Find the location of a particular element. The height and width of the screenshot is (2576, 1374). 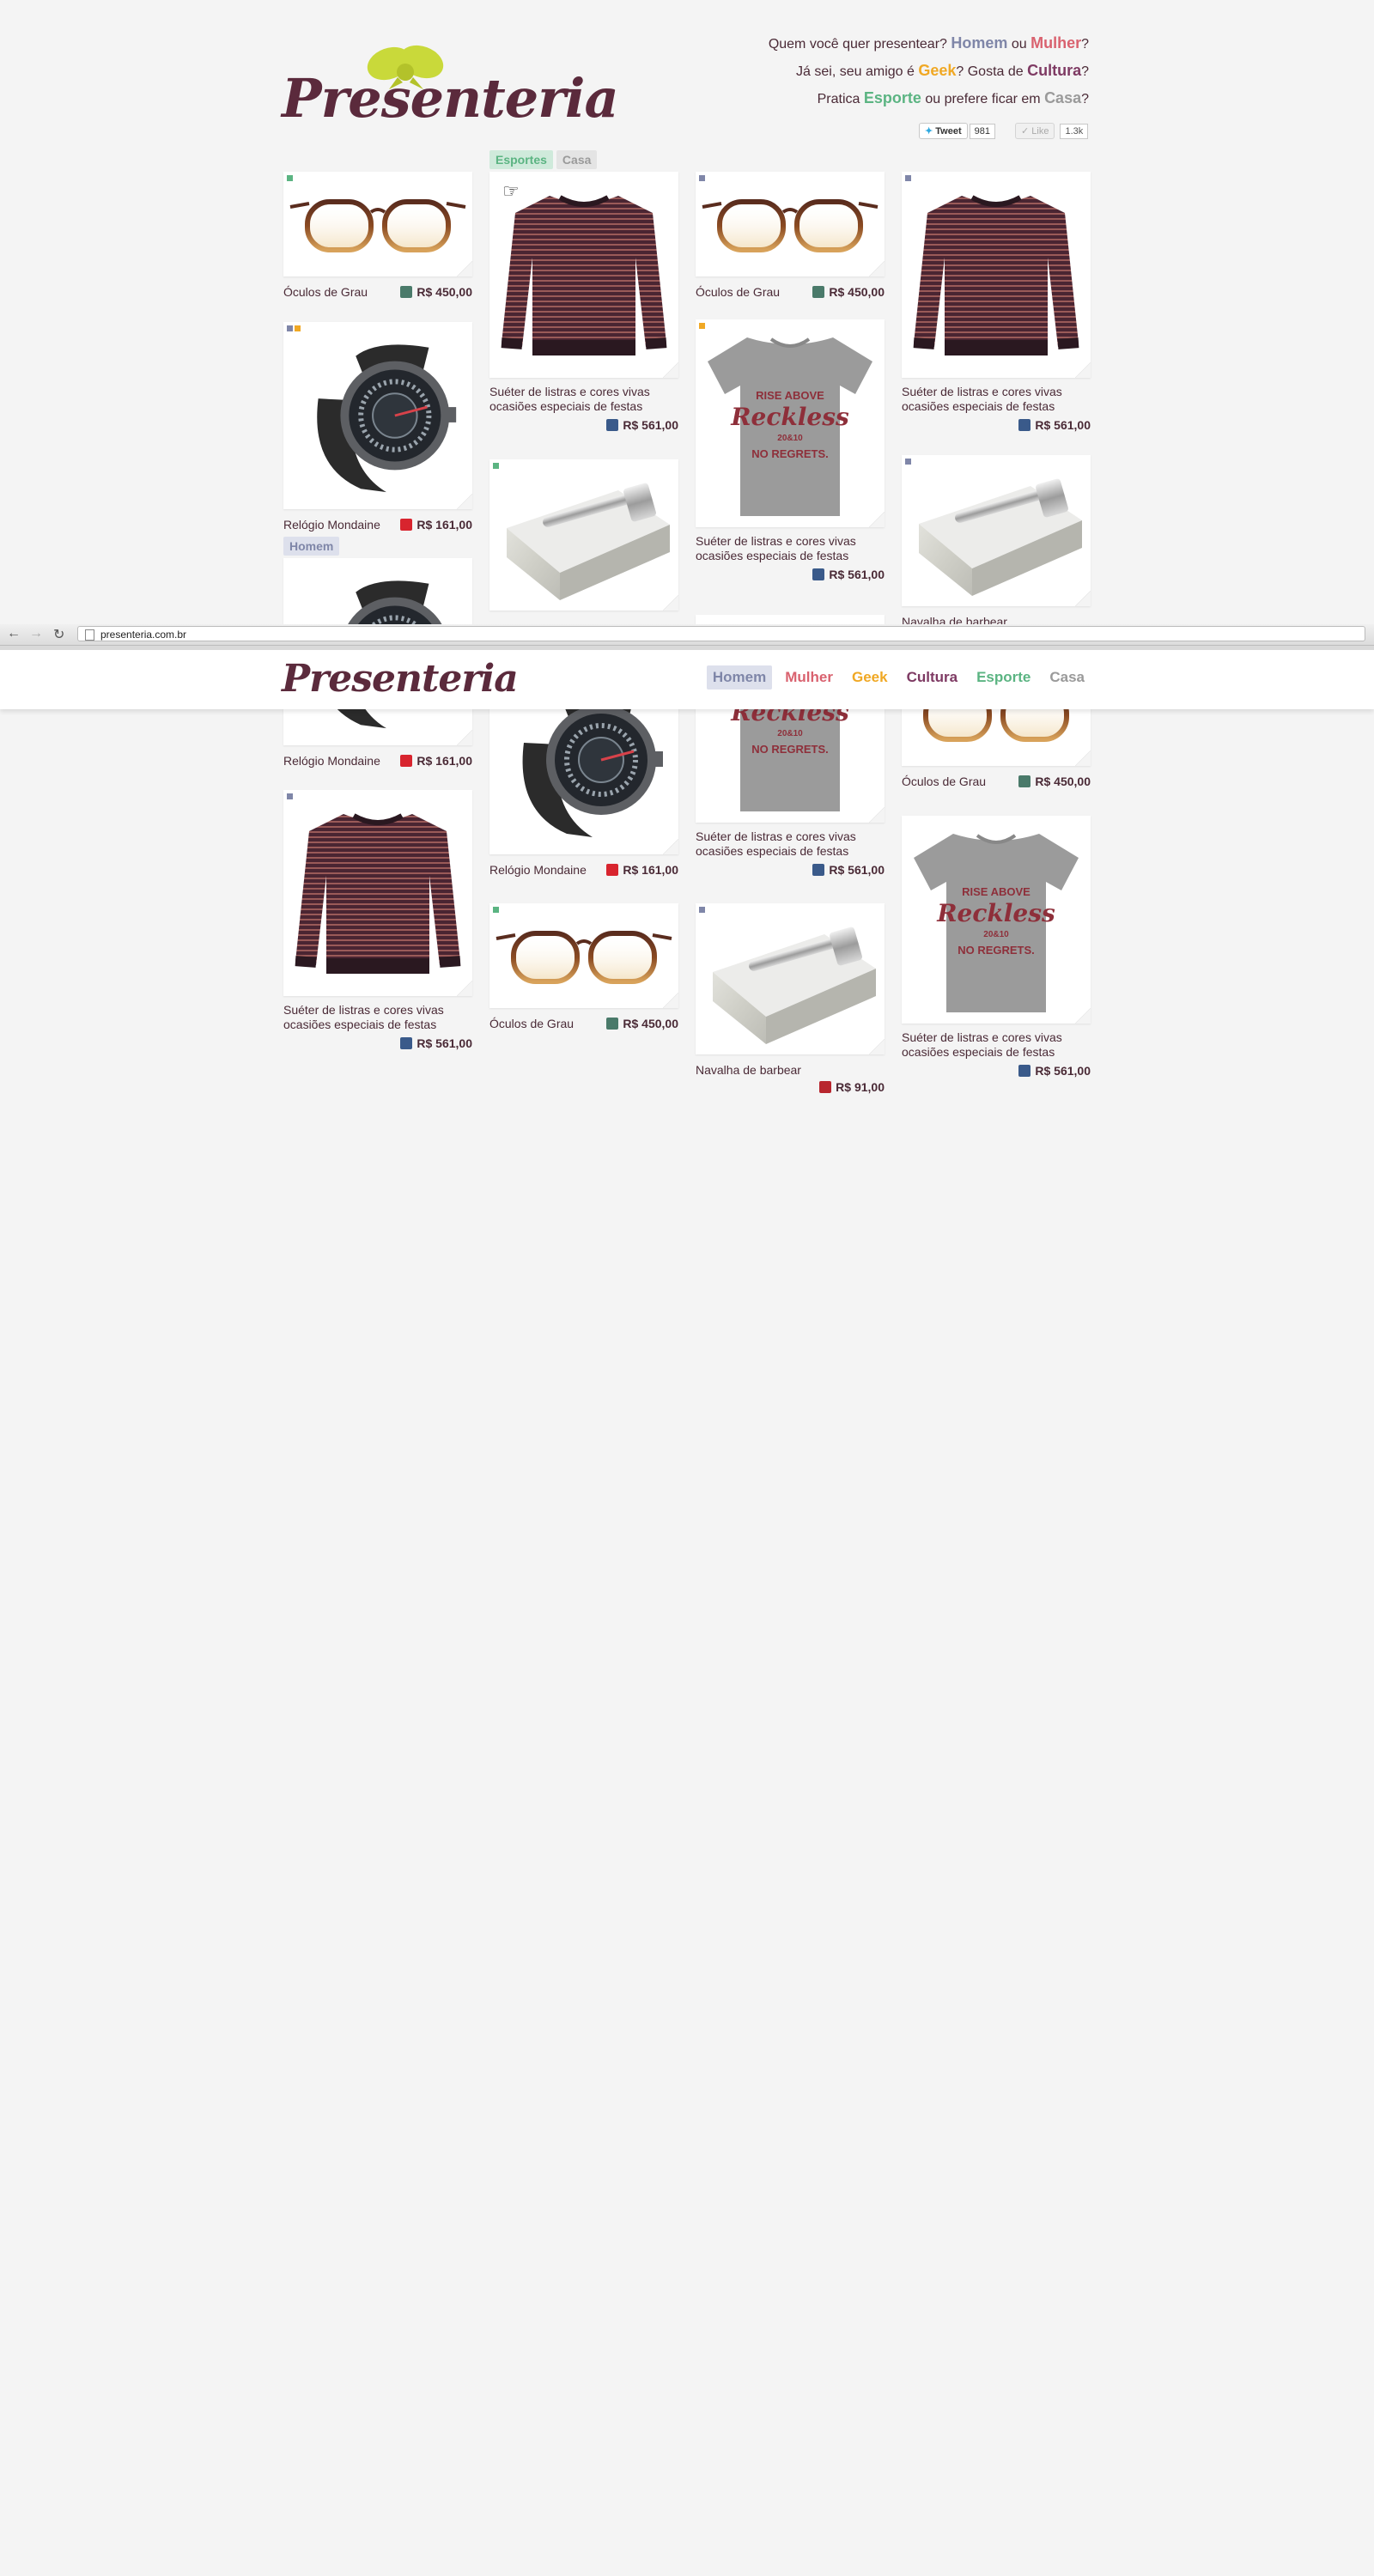

browser-toolbar: ← → ↻ presenteria.com.br is located at coordinates (687, 635).